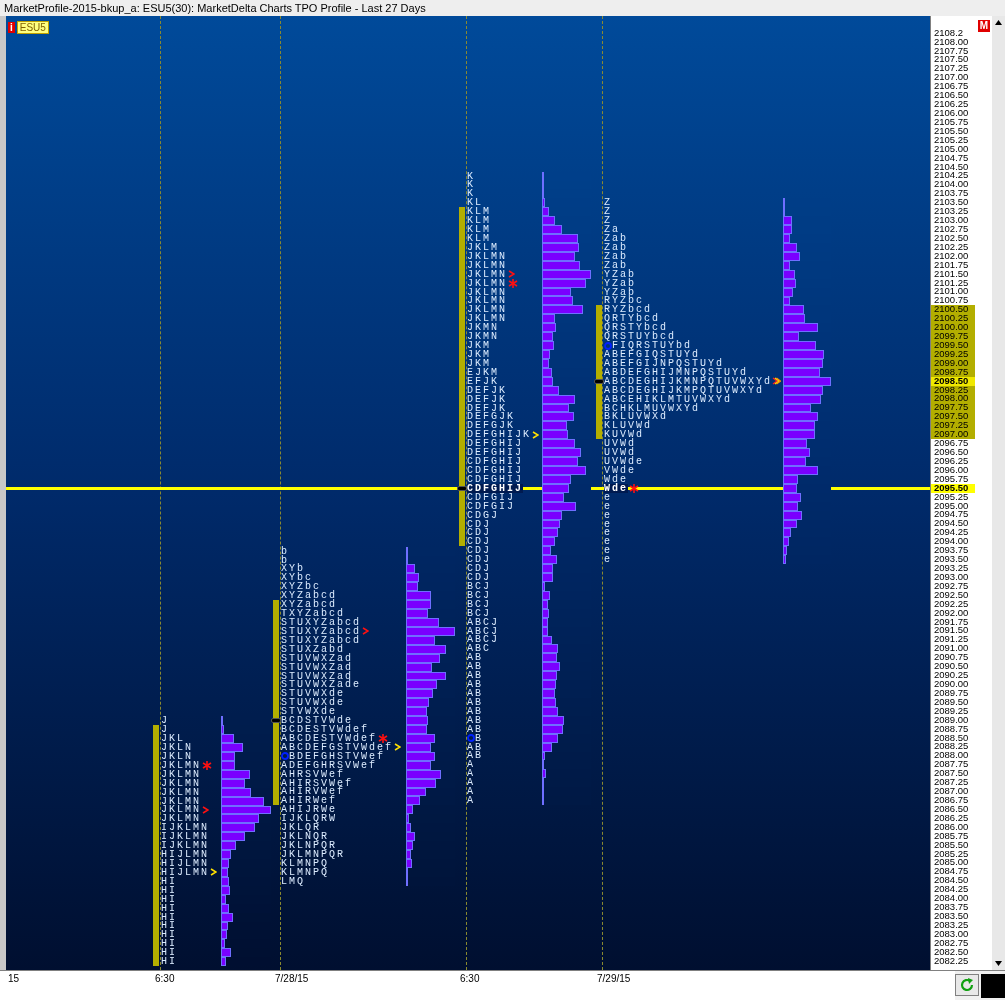  What do you see at coordinates (301, 587) in the screenshot?
I see `tpo-letters: XYZbc` at bounding box center [301, 587].